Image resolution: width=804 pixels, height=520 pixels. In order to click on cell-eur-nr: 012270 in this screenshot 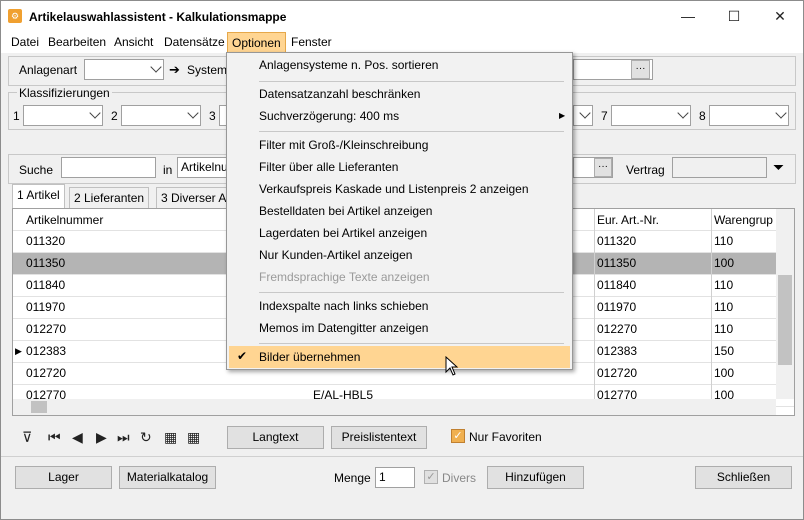, I will do `click(617, 329)`.